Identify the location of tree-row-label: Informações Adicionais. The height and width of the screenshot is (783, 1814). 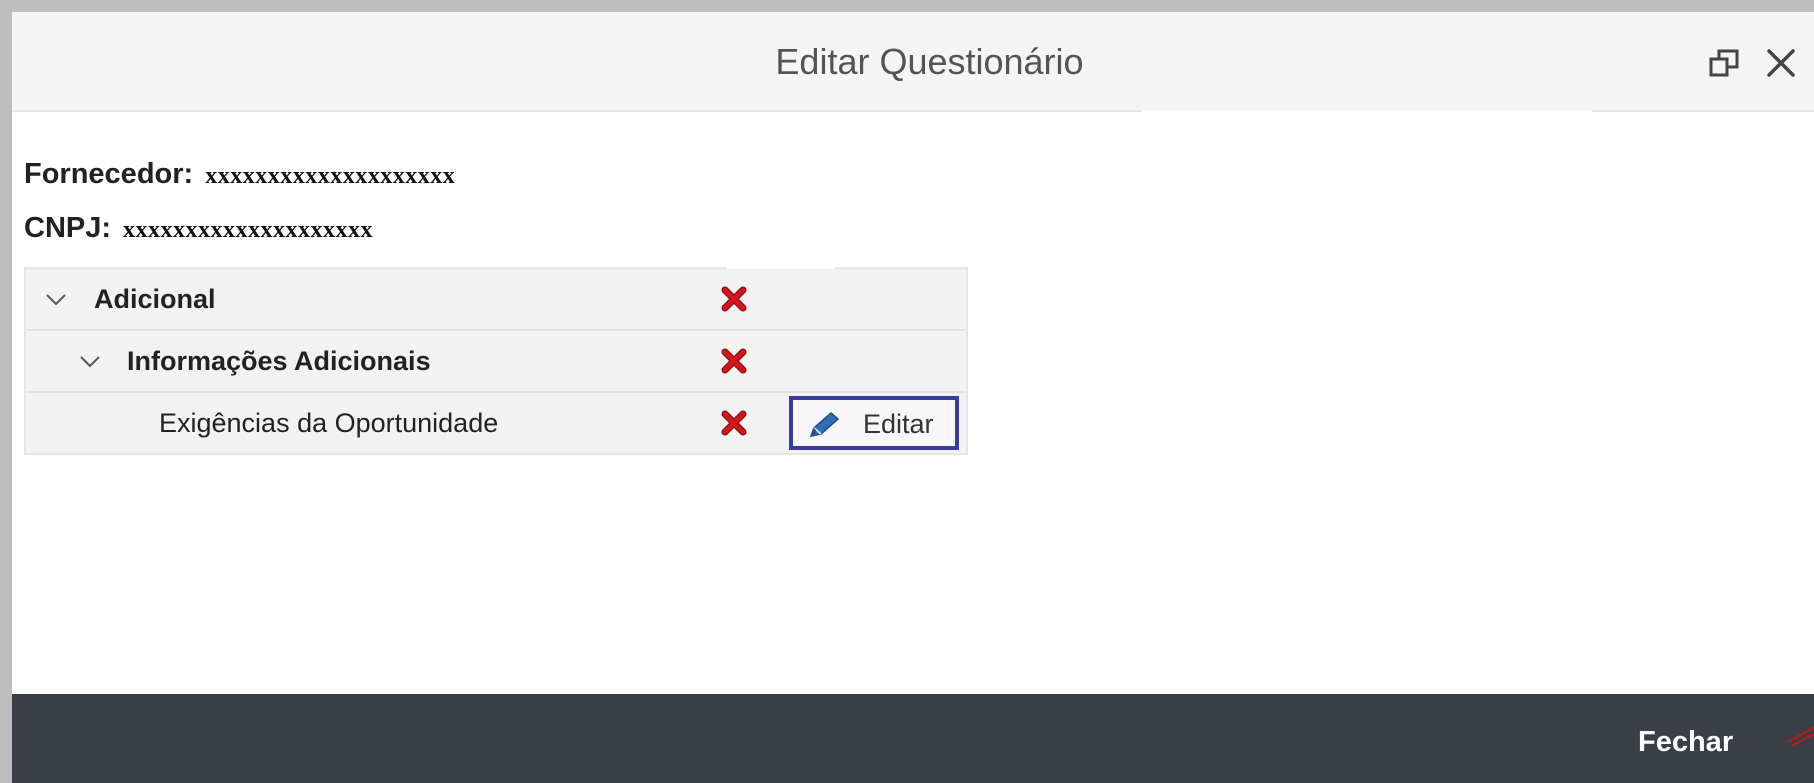
(279, 361).